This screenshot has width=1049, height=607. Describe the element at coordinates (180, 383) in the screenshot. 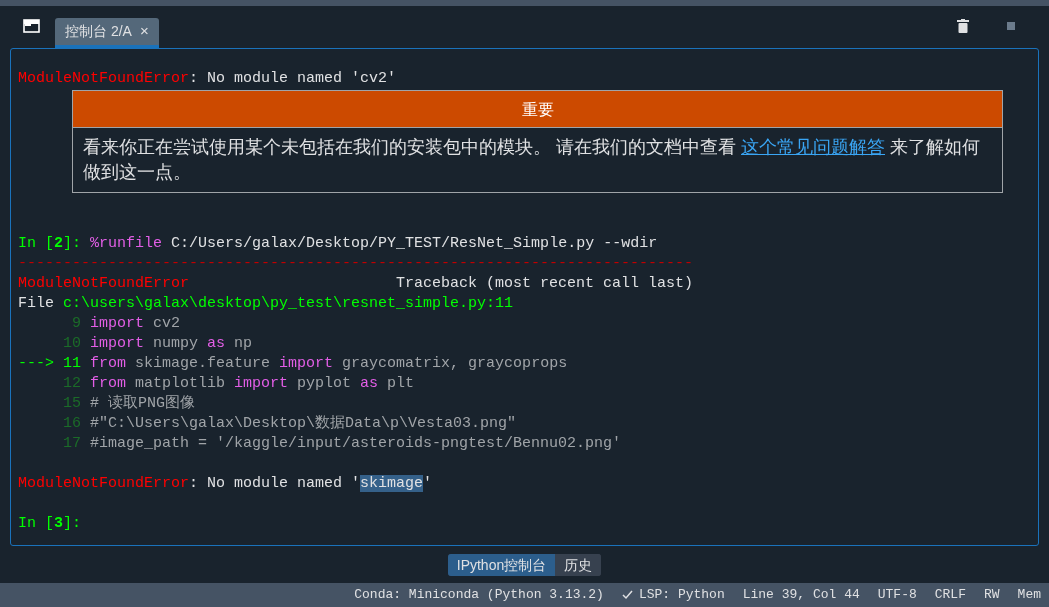

I see `console-text: matplotlib` at that location.